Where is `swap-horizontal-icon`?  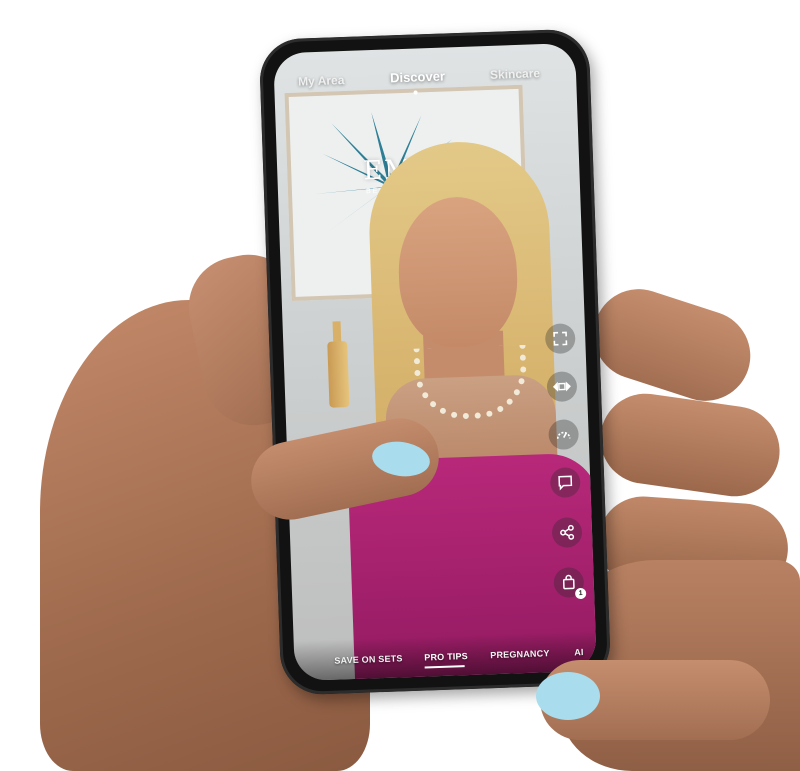
swap-horizontal-icon is located at coordinates (561, 386).